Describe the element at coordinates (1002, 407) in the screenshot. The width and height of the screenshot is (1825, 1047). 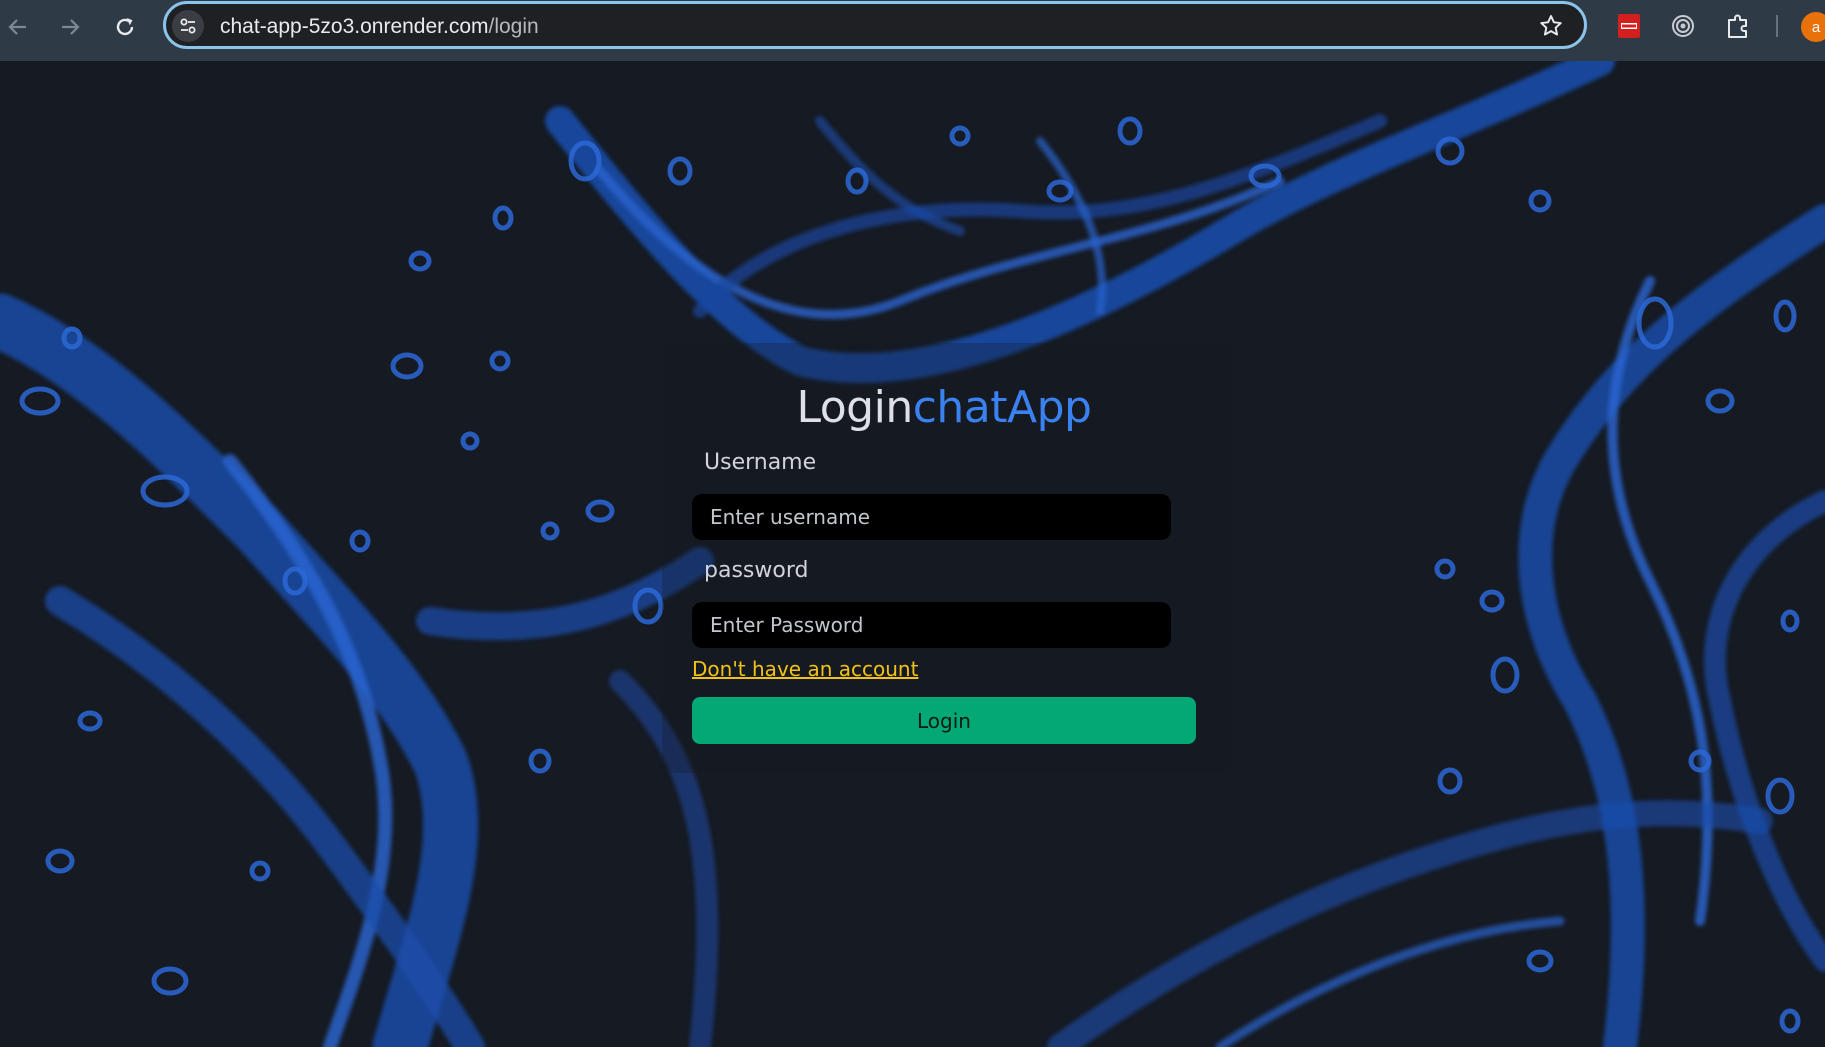
I see `title-app-name: chatApp` at that location.